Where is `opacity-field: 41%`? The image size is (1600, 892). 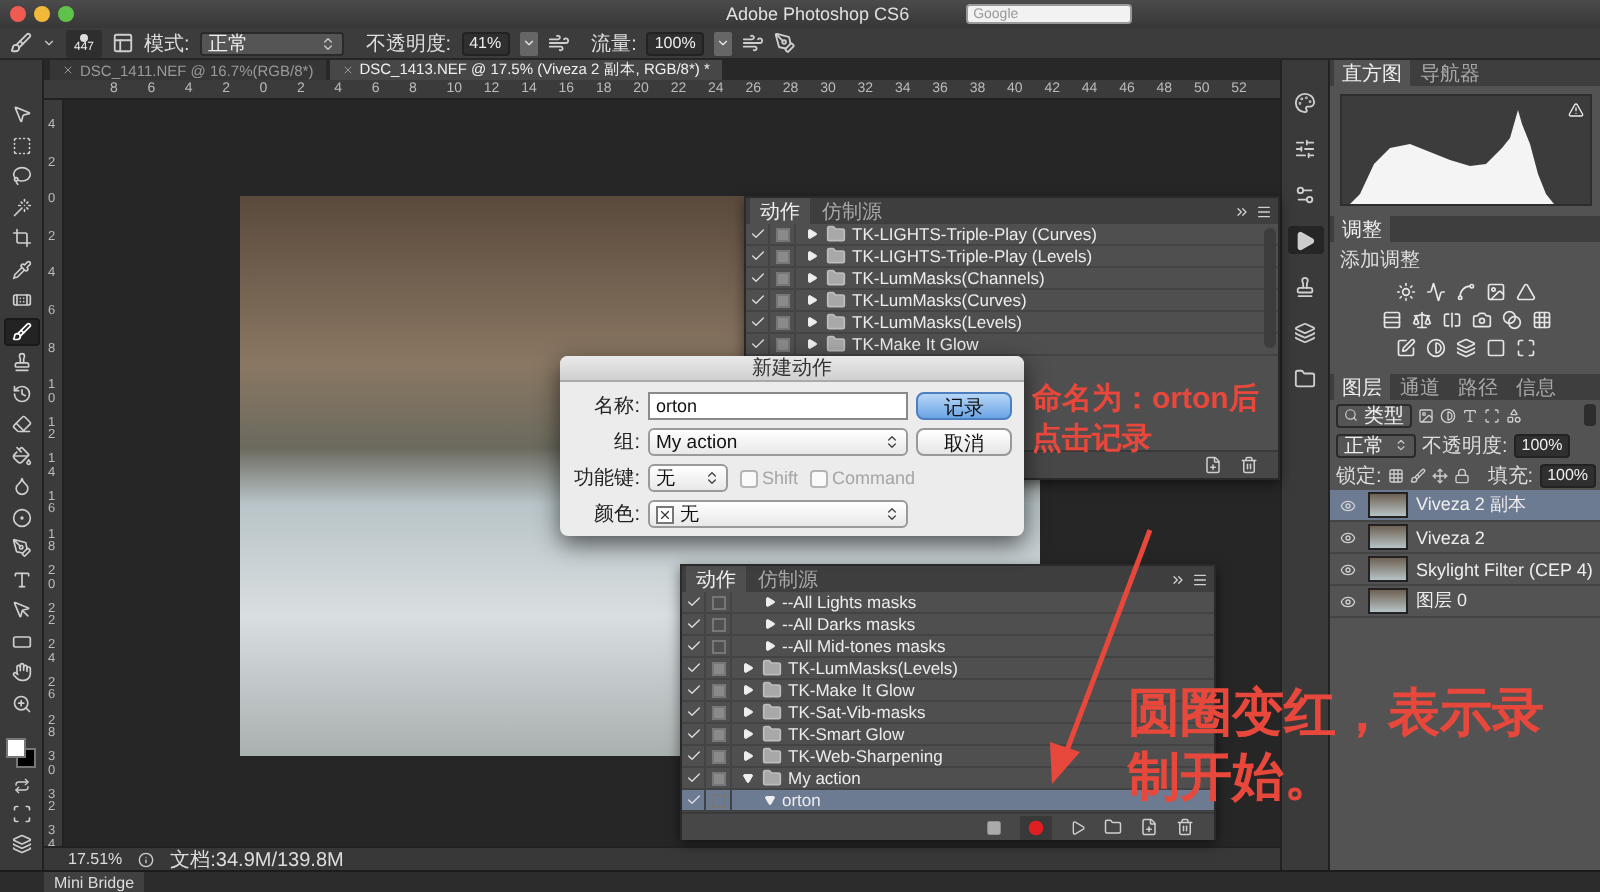 opacity-field: 41% is located at coordinates (485, 43).